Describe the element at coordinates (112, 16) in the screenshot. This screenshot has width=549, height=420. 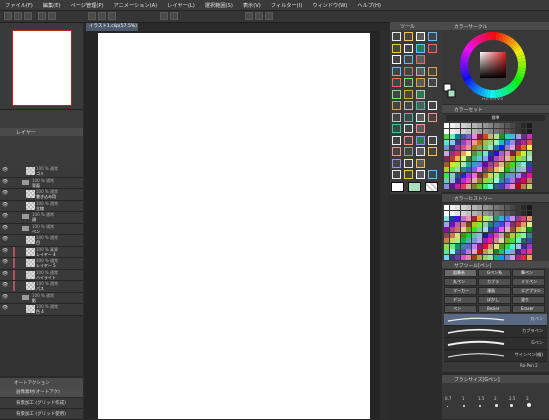
I see `transform-icon` at that location.